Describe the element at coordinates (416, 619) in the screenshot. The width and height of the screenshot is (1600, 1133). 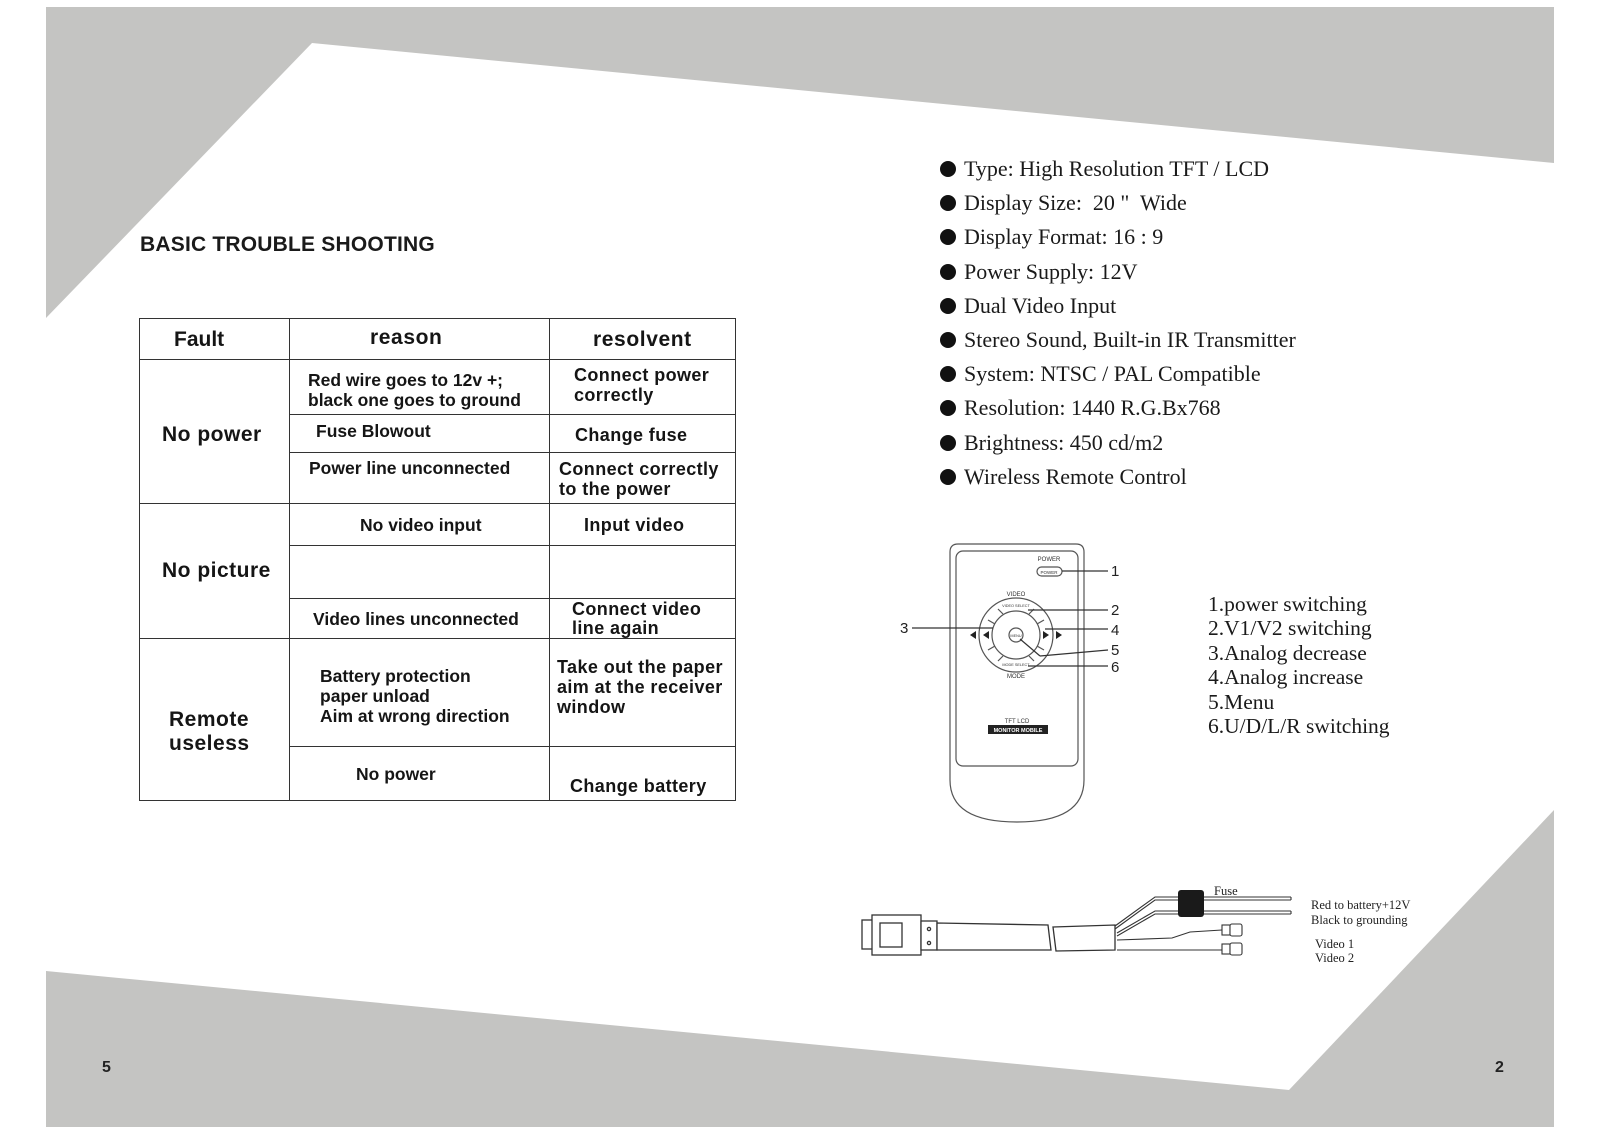
I see `reason-text: Video lines unconnected` at that location.